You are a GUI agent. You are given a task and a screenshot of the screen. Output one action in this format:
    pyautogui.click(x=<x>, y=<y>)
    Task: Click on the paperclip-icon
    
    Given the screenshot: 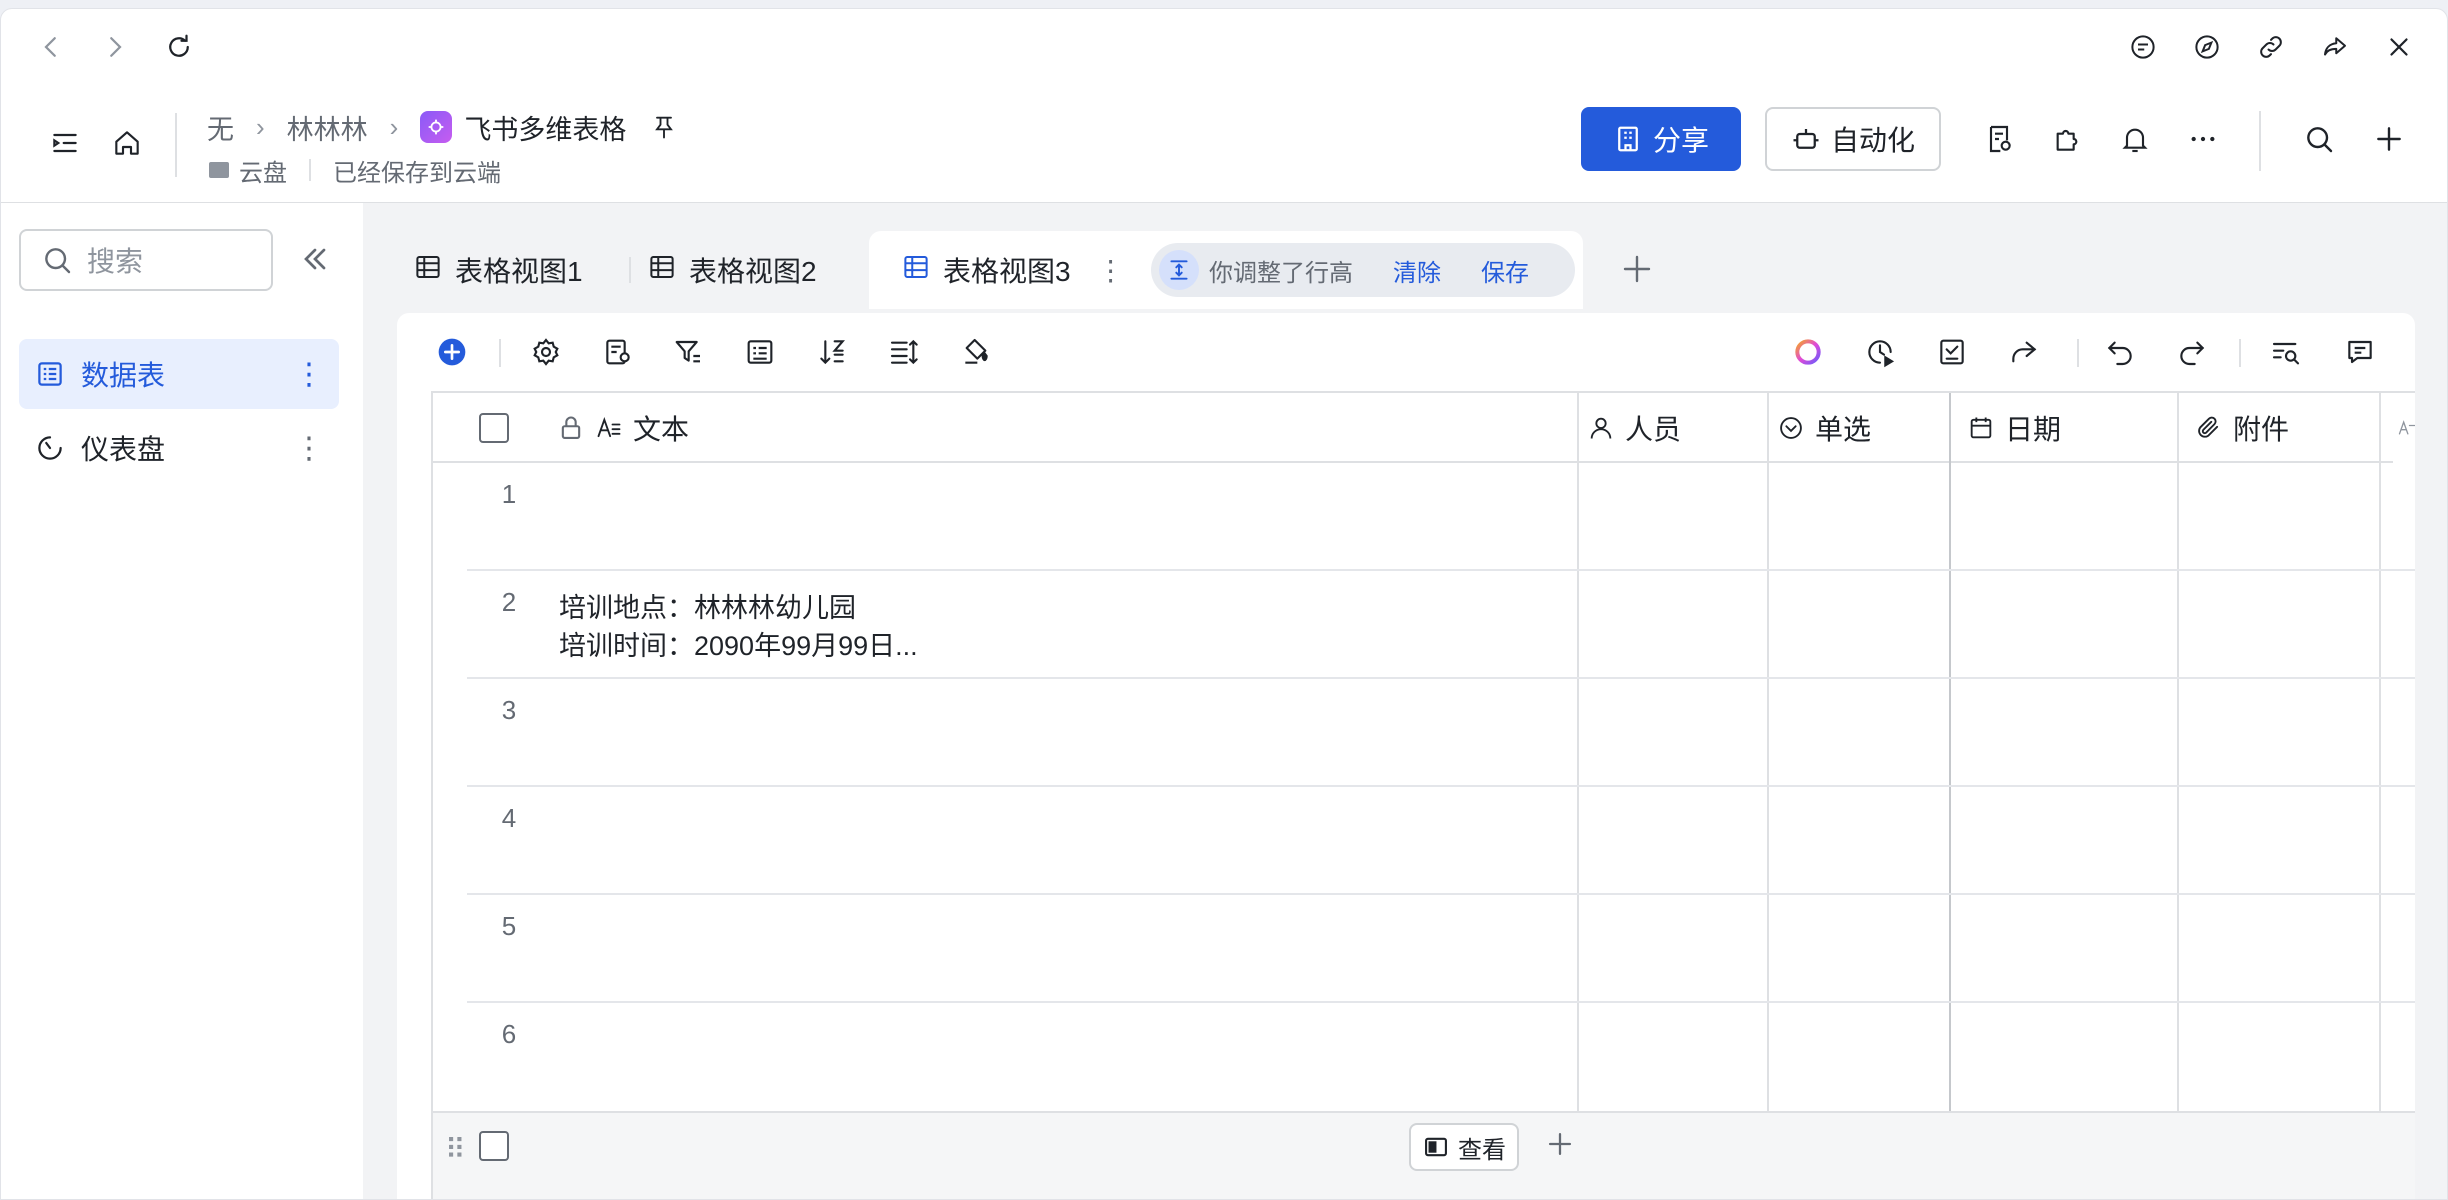 What is the action you would take?
    pyautogui.click(x=2208, y=427)
    